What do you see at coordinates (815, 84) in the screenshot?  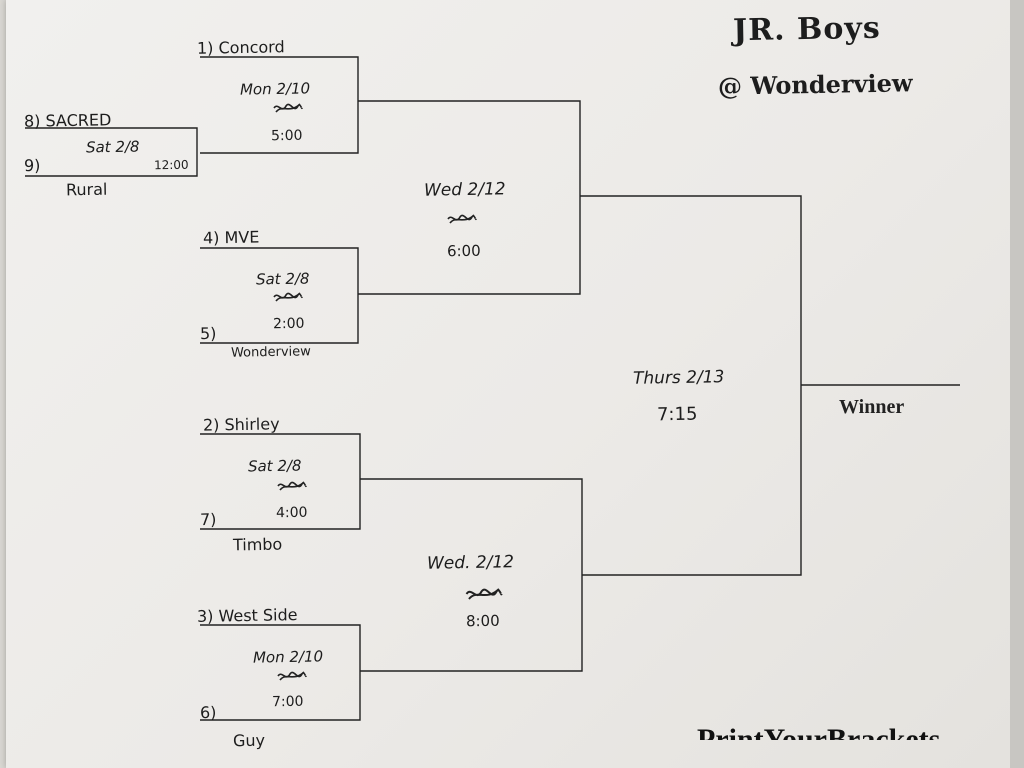 I see `bracket-venue: @ Wonderview` at bounding box center [815, 84].